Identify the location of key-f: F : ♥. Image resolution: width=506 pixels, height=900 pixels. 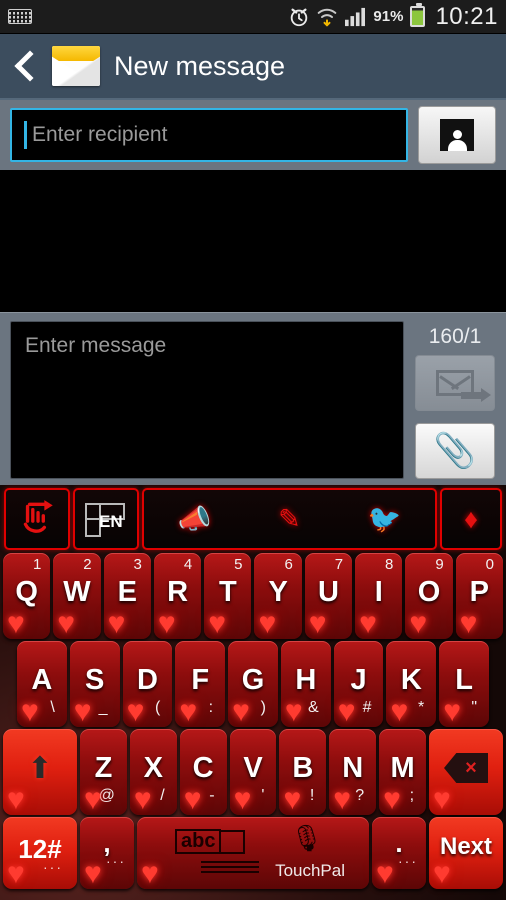
(200, 684).